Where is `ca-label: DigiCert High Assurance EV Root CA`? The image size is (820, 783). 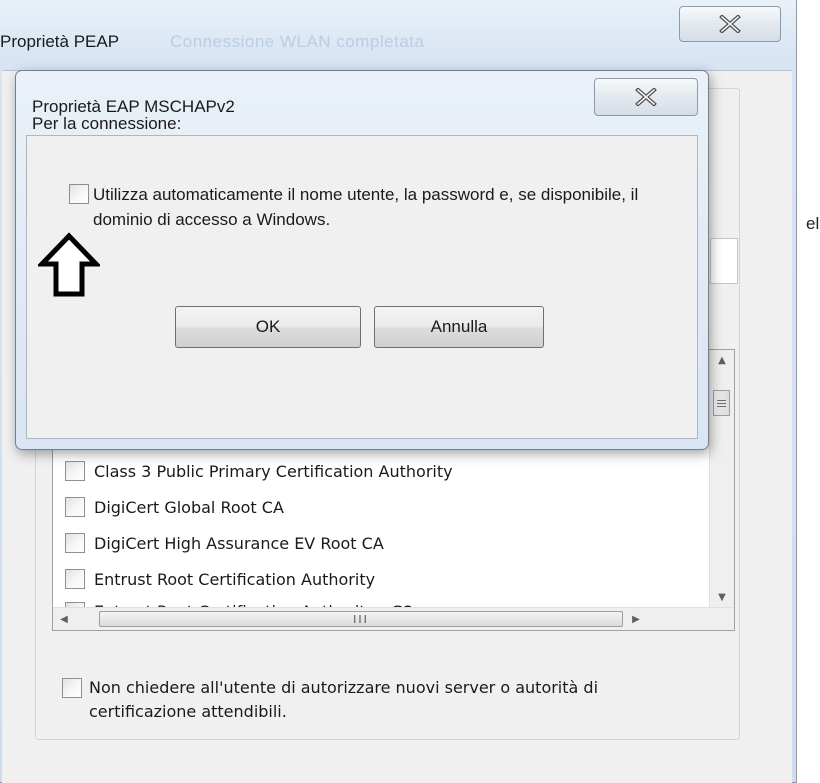
ca-label: DigiCert High Assurance EV Root CA is located at coordinates (239, 543).